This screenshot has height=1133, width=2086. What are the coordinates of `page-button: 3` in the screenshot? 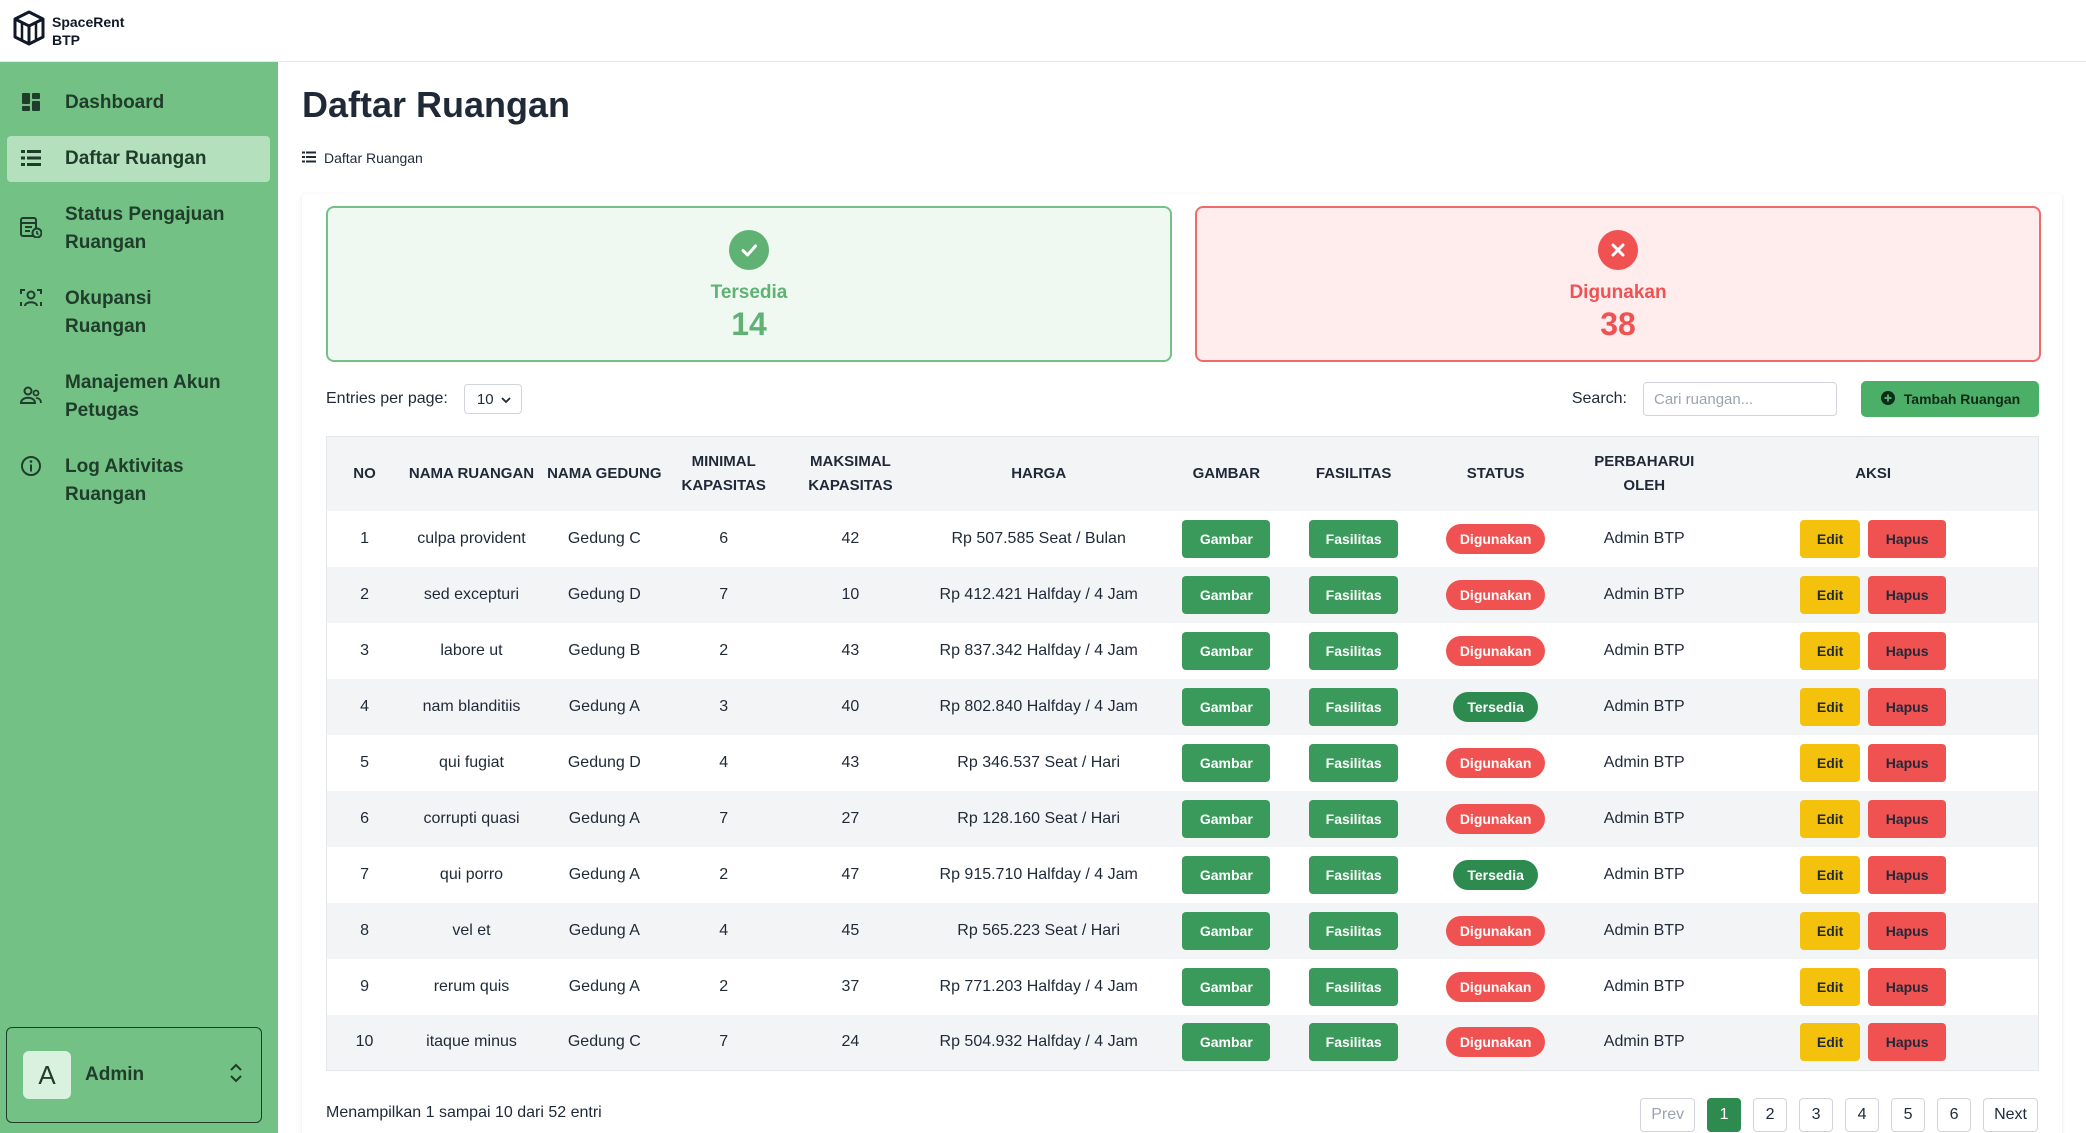 It's located at (1816, 1115).